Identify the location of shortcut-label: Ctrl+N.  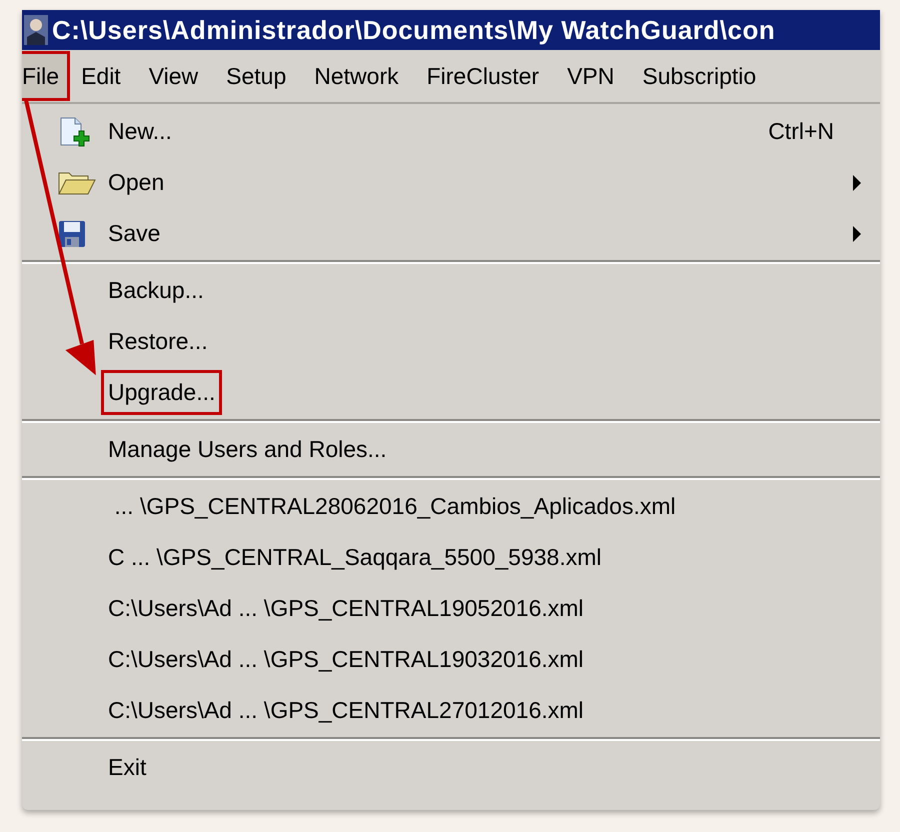
(801, 131).